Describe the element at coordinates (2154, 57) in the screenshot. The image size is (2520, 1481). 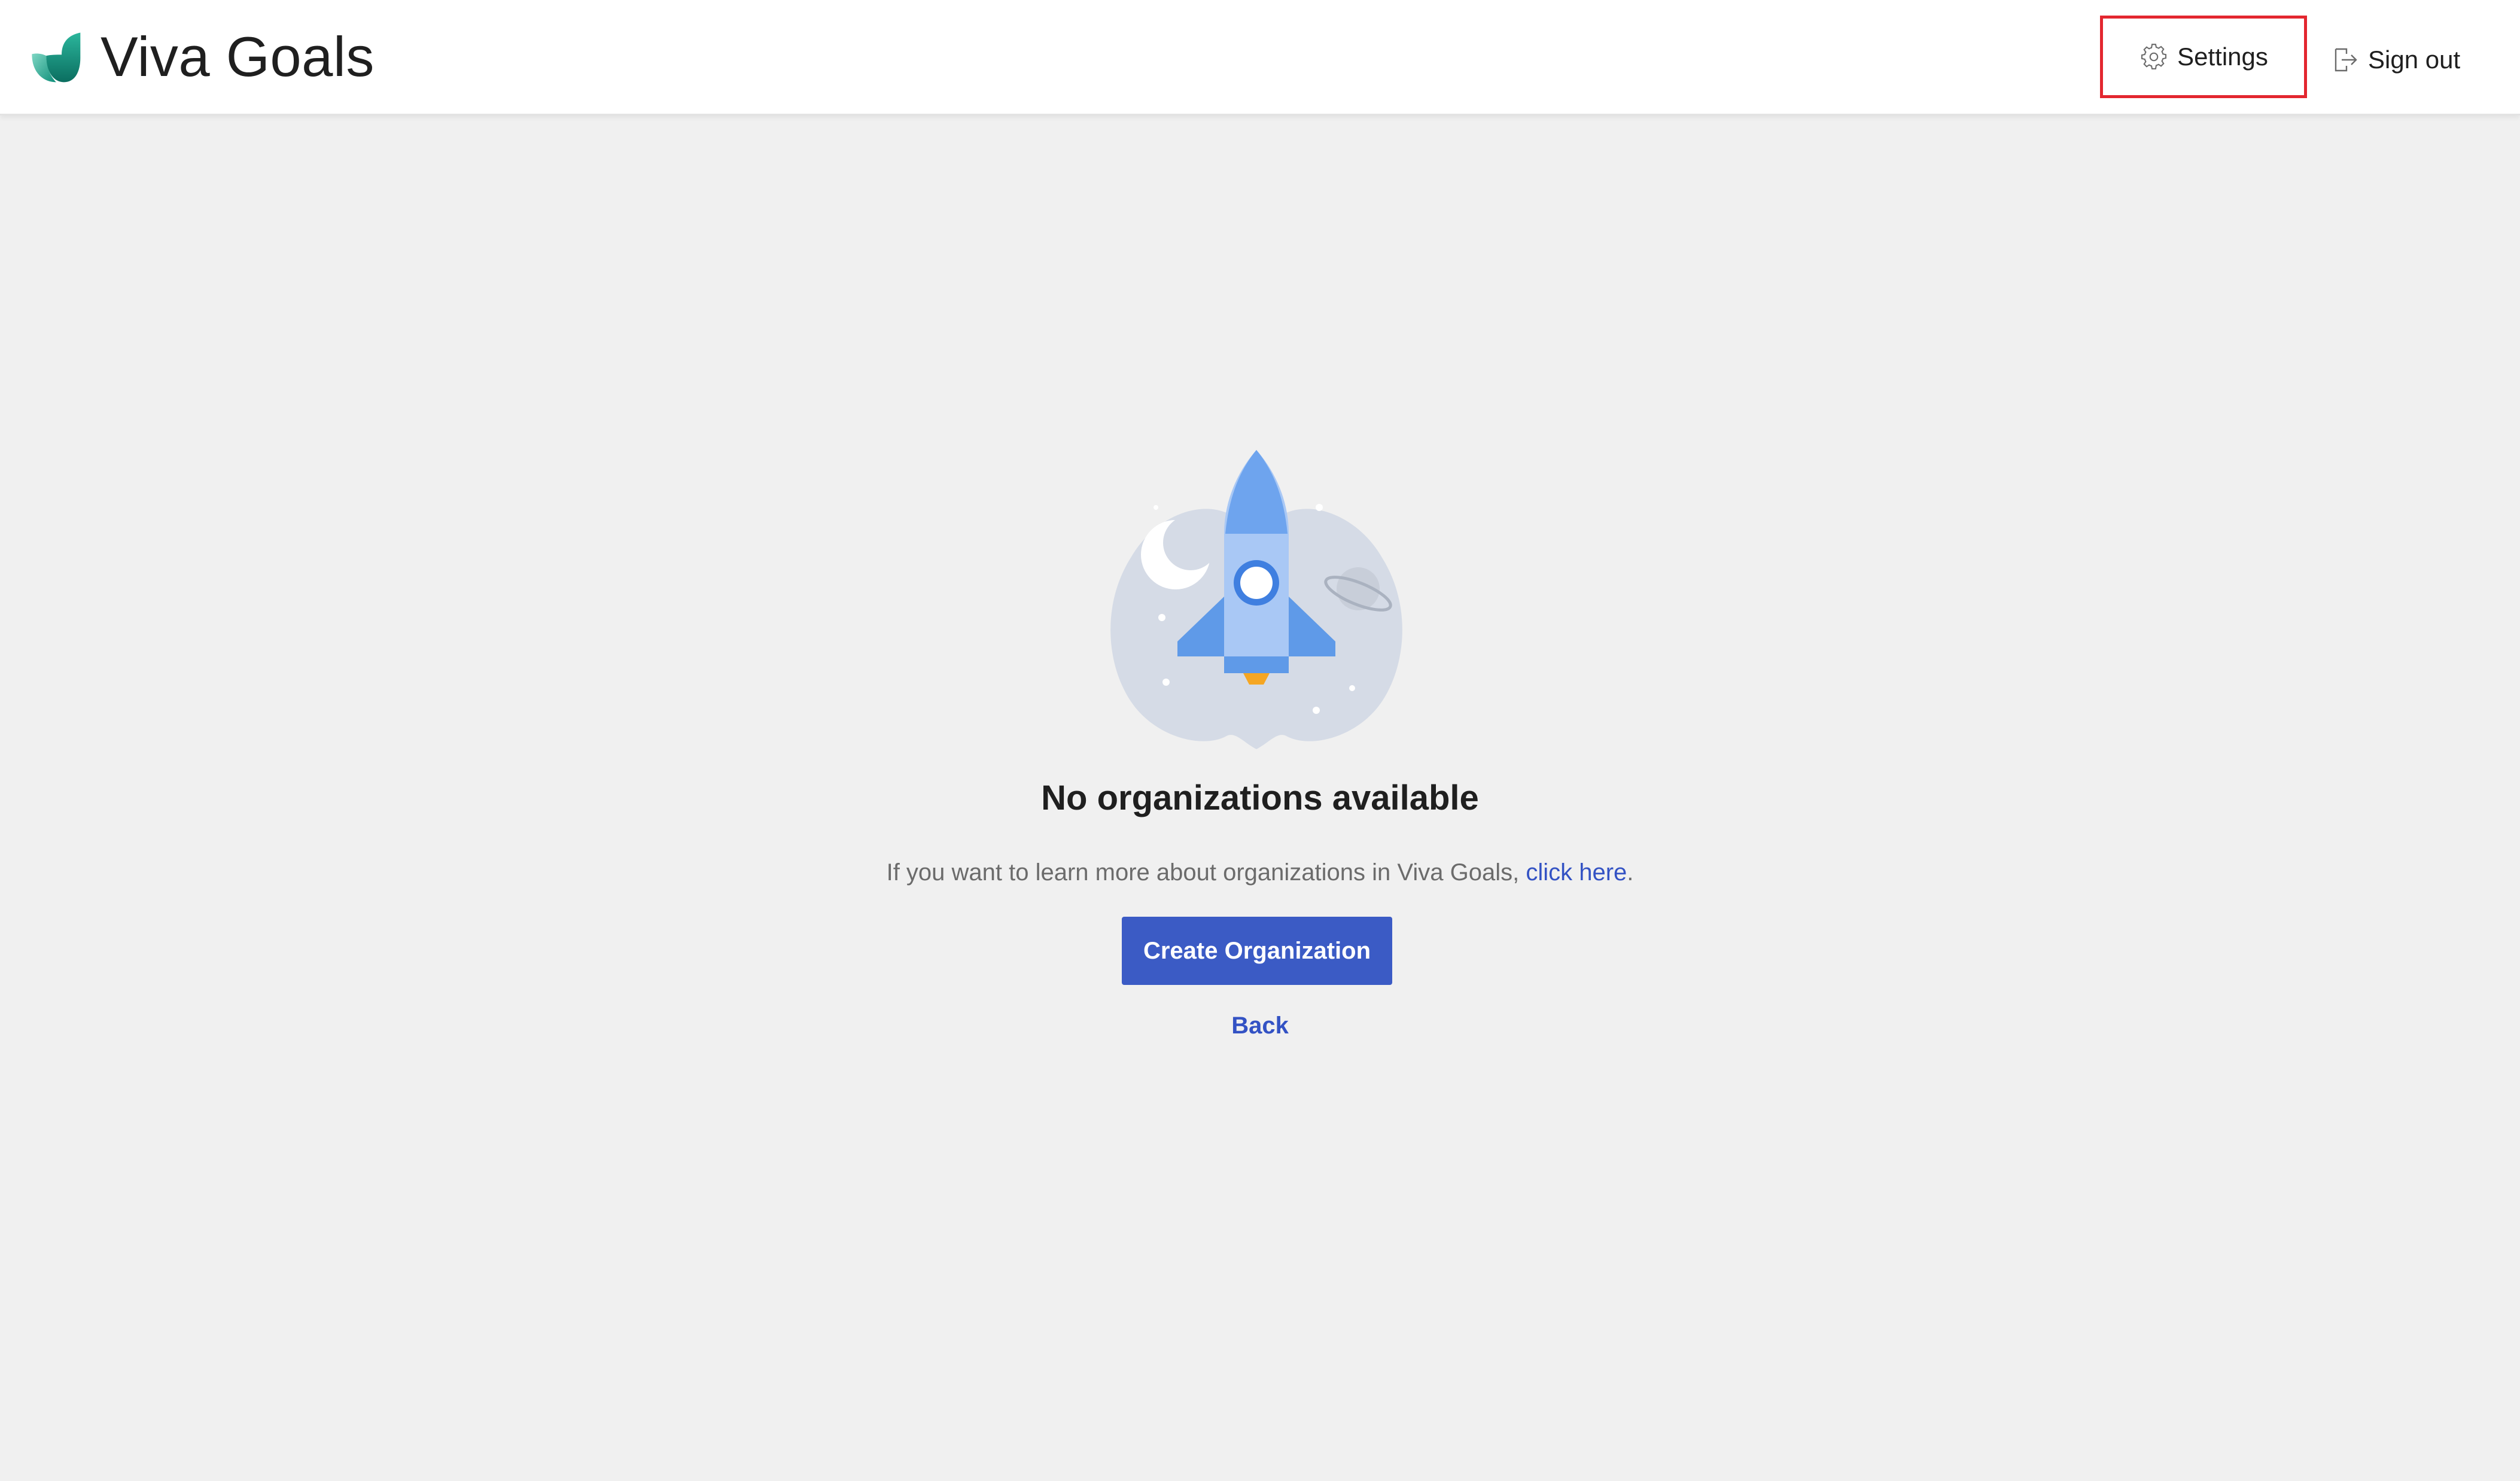
I see `gear-icon` at that location.